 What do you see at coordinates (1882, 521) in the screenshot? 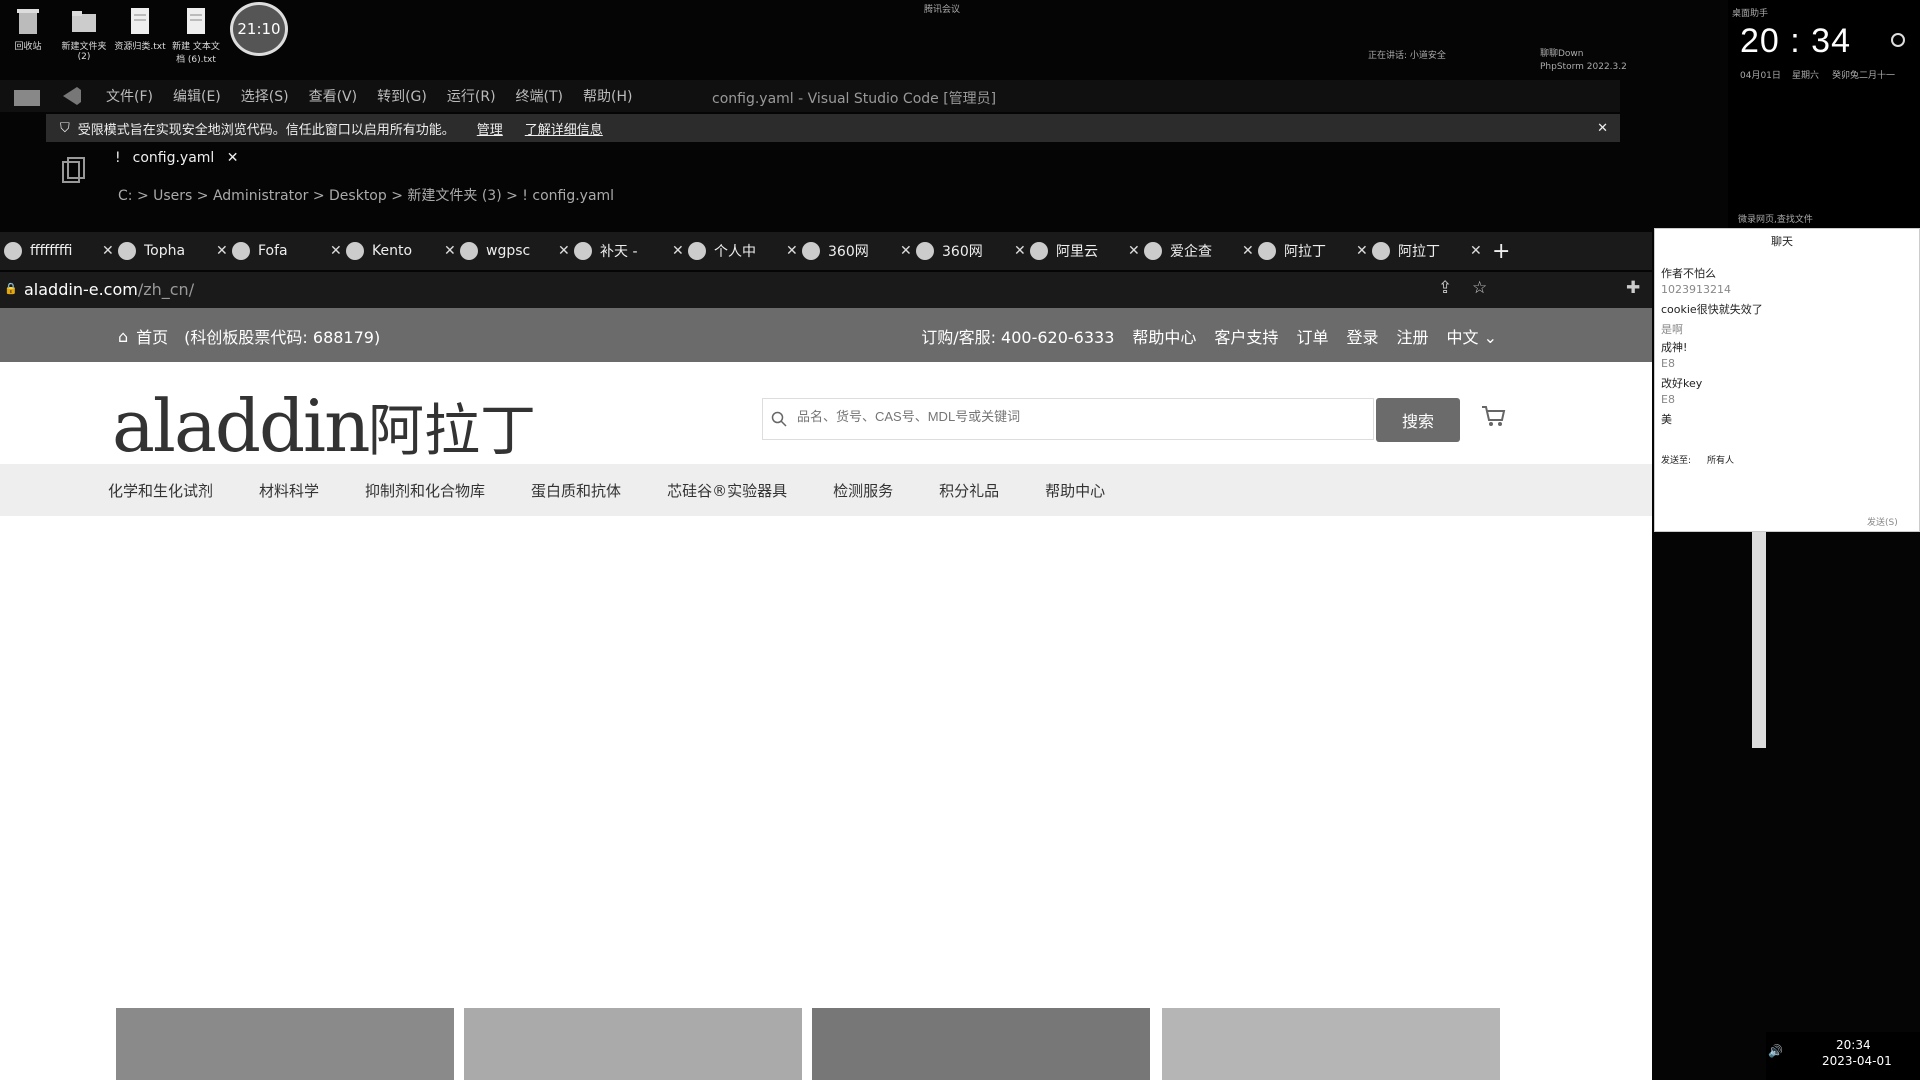
I see `send-button: 发送(S)` at bounding box center [1882, 521].